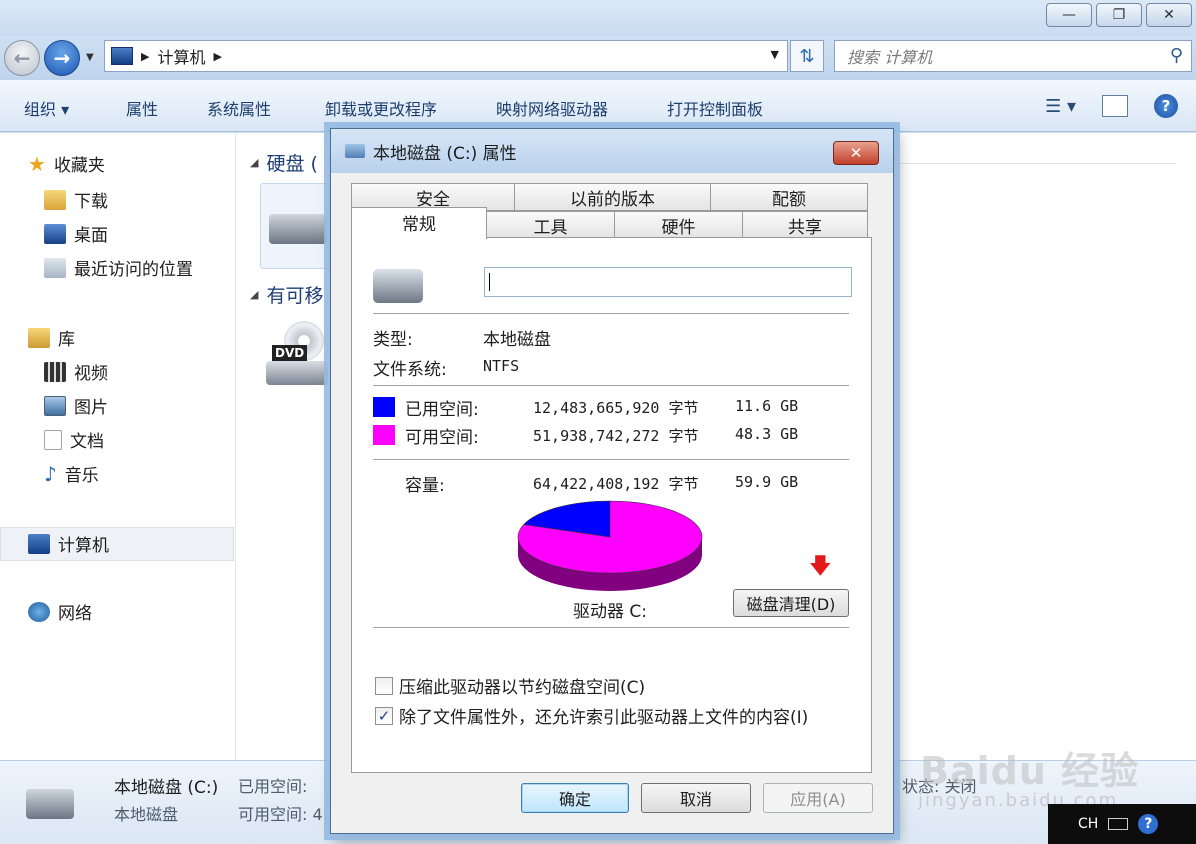 This screenshot has width=1196, height=844. What do you see at coordinates (501, 366) in the screenshot?
I see `filesystem-value: NTFS` at bounding box center [501, 366].